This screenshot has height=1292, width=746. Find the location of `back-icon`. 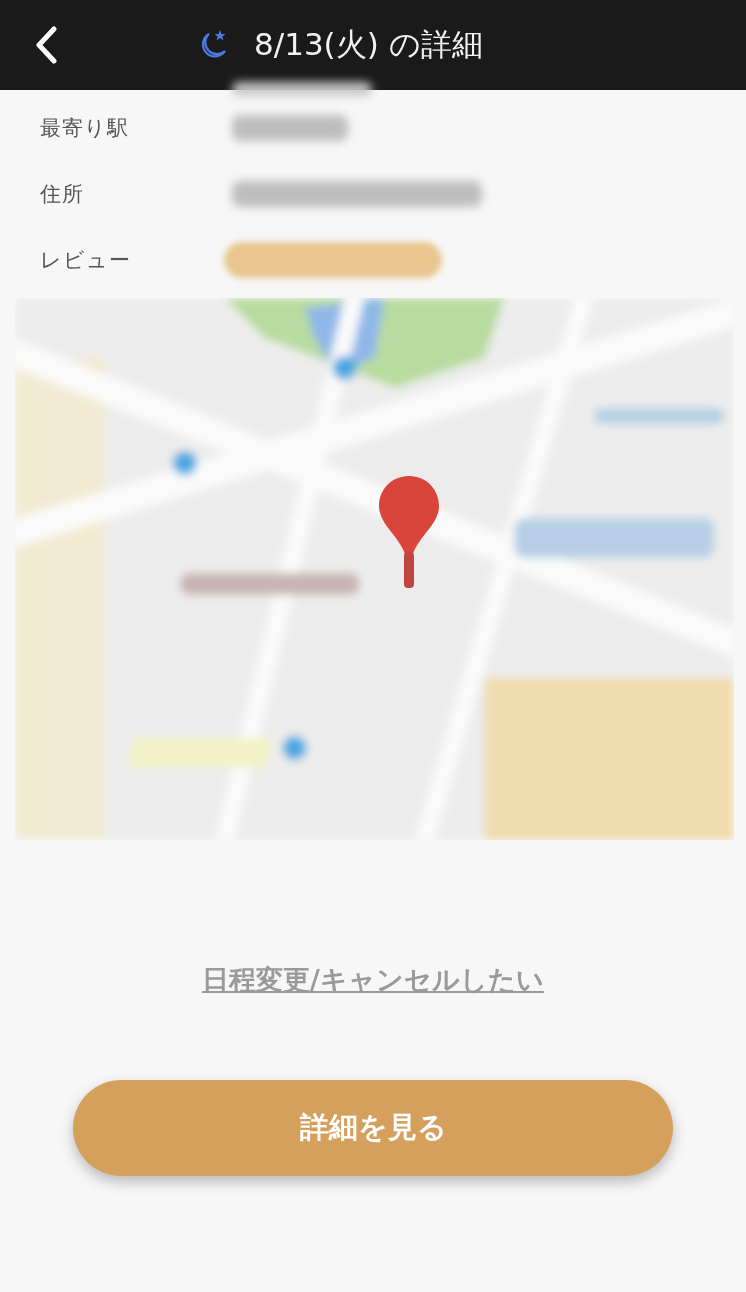

back-icon is located at coordinates (46, 45).